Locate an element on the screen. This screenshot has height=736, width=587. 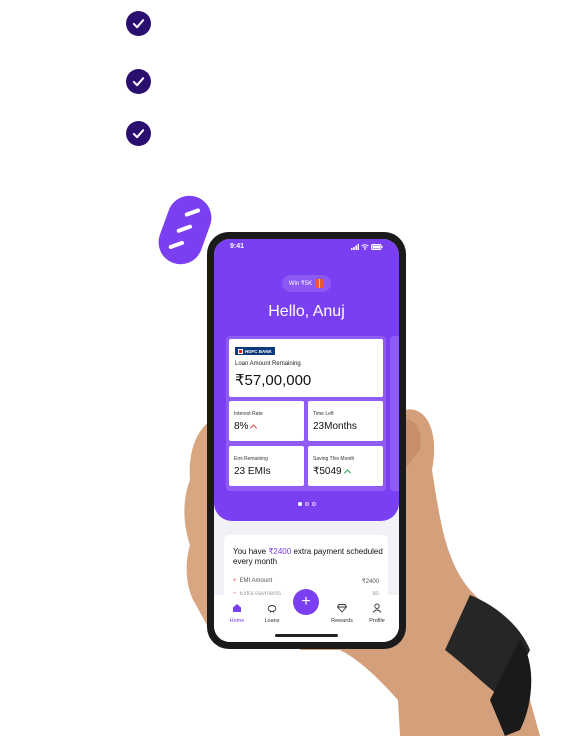
piggy-bank-icon is located at coordinates (272, 609).